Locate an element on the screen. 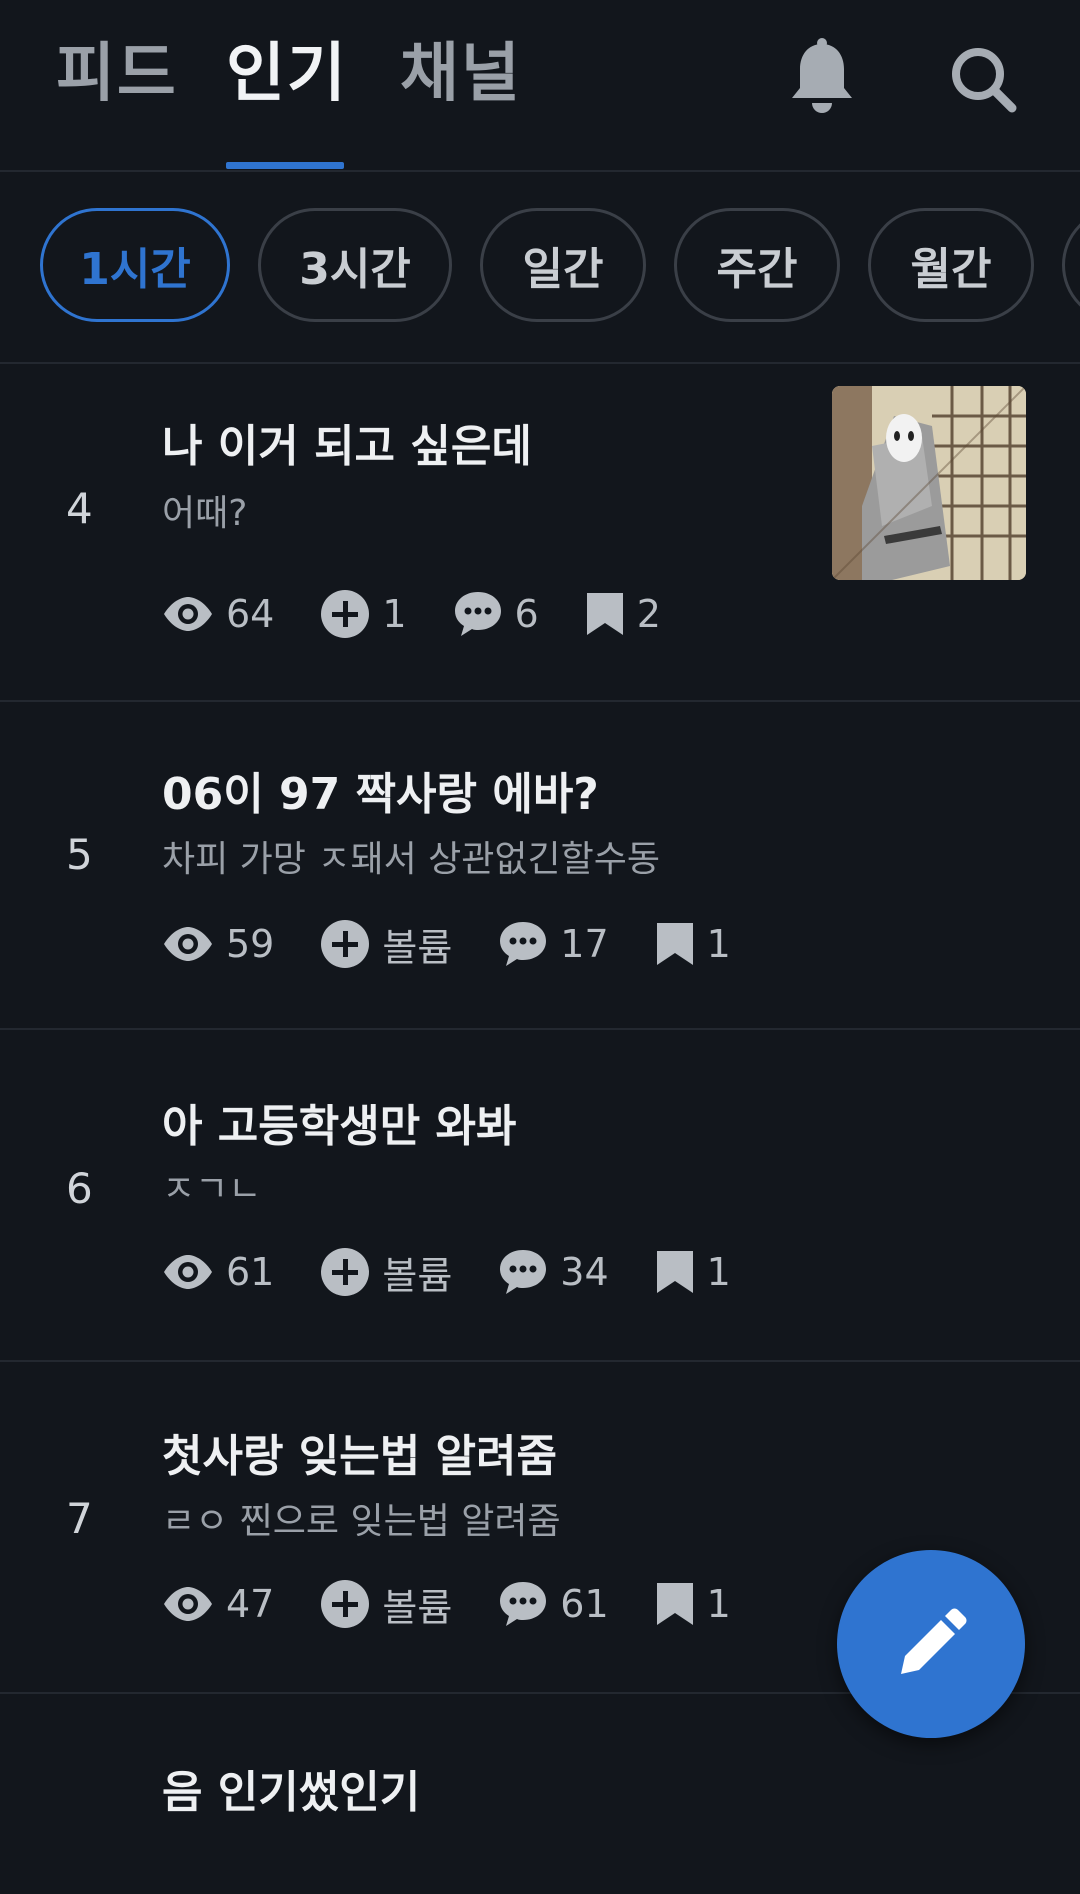 This screenshot has width=1080, height=1894. post-rank: 6 is located at coordinates (79, 1188).